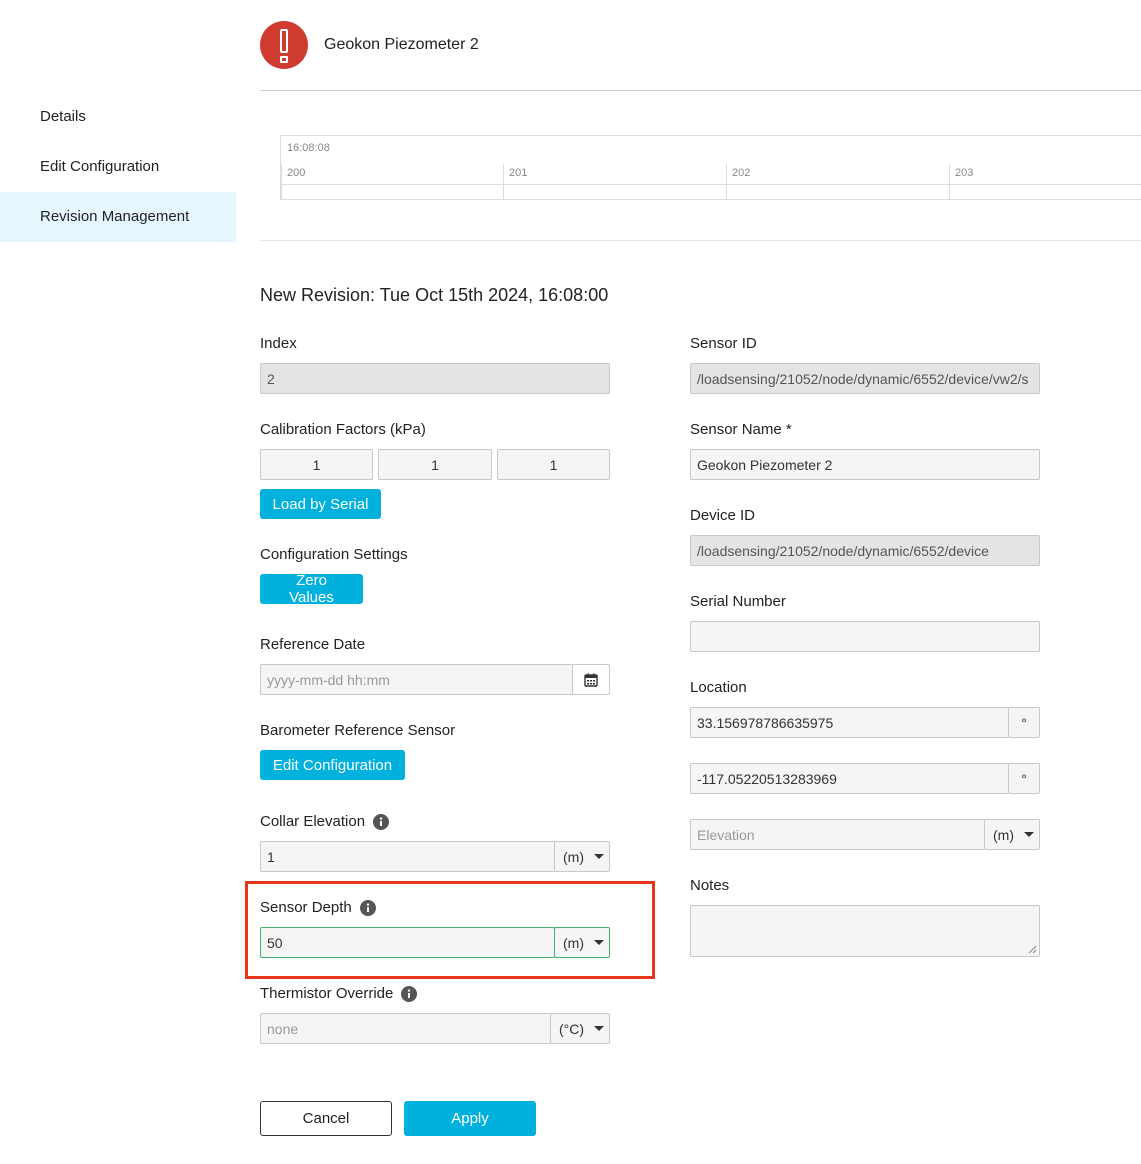  What do you see at coordinates (710, 167) in the screenshot?
I see `revision-timeline: 16:08:08 200 201 202 203` at bounding box center [710, 167].